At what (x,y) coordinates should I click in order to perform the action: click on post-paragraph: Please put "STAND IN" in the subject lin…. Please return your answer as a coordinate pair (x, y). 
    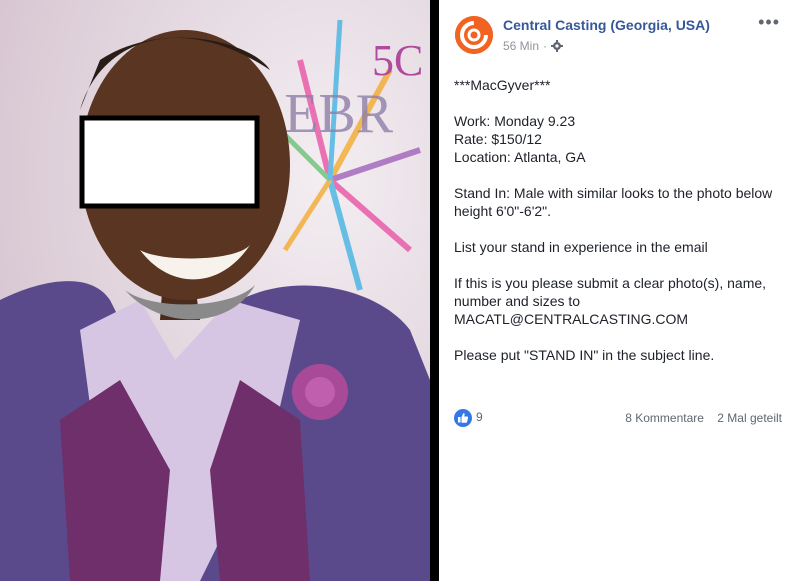
    Looking at the image, I should click on (584, 355).